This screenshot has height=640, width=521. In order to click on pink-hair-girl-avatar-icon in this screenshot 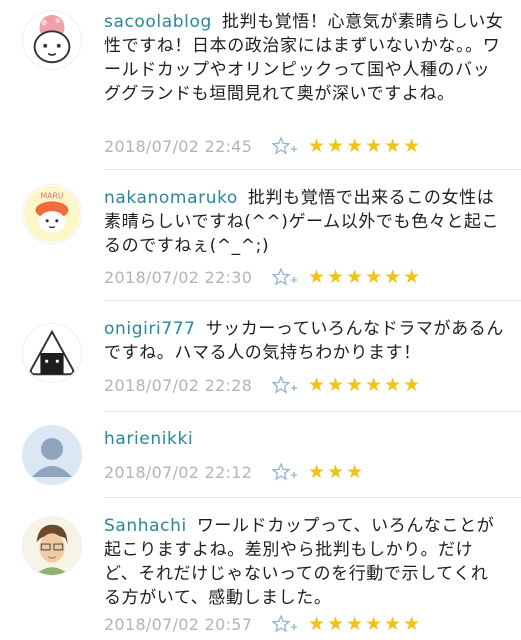, I will do `click(52, 39)`.